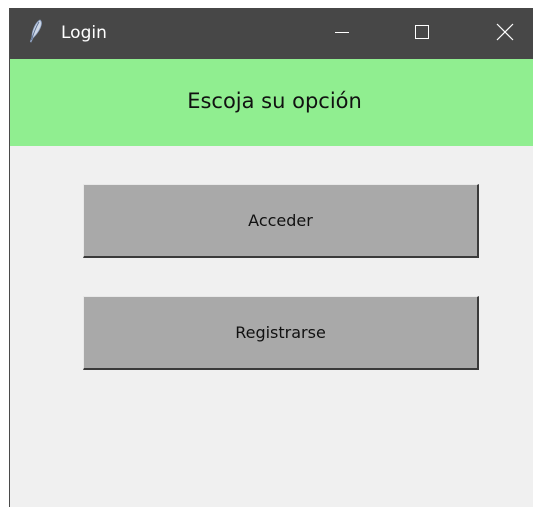 The image size is (543, 507). I want to click on minimize-button, so click(342, 33).